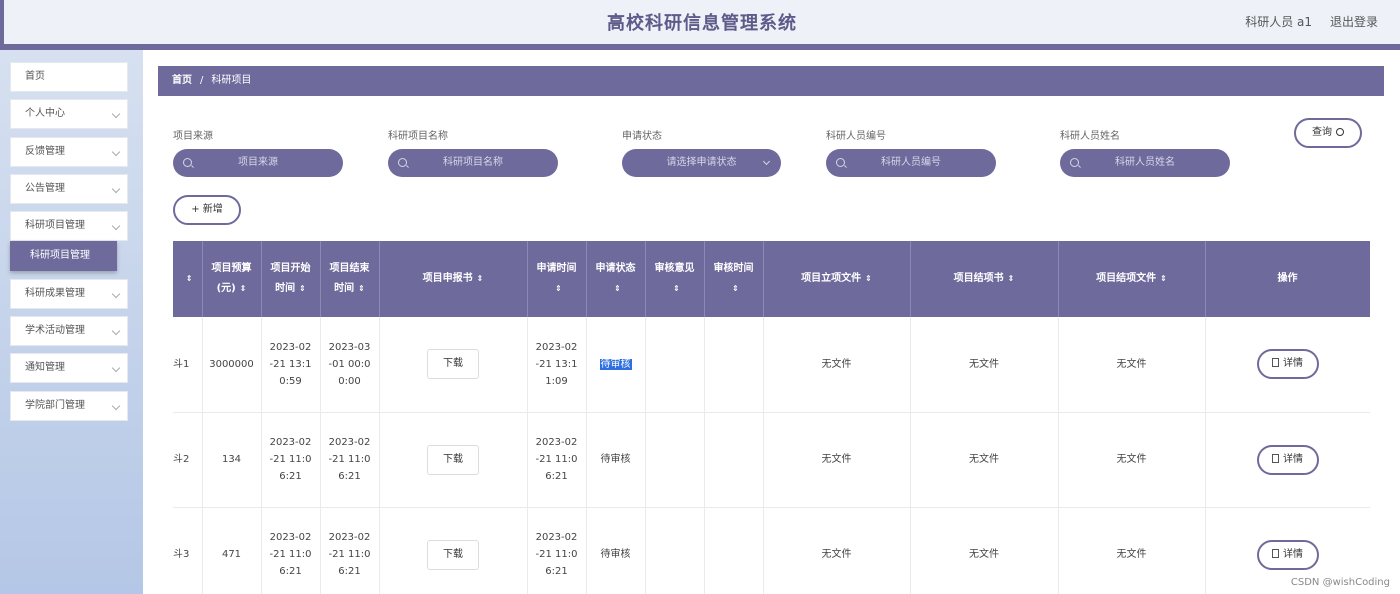  What do you see at coordinates (45, 188) in the screenshot?
I see `sidebar-item-label: 公告管理` at bounding box center [45, 188].